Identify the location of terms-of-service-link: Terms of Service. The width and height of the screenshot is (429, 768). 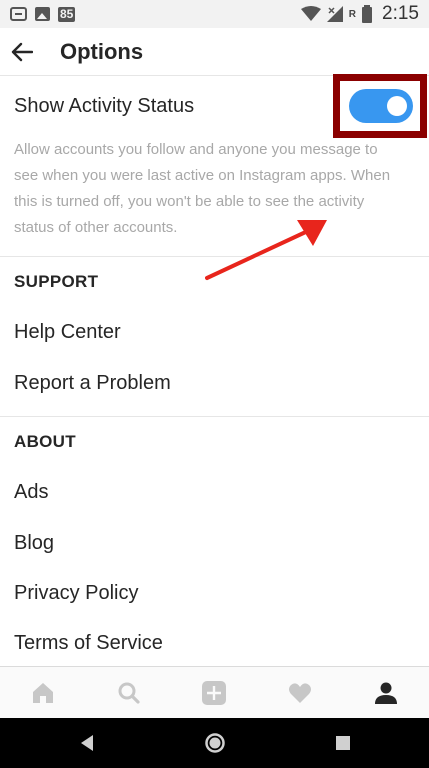
(88, 643).